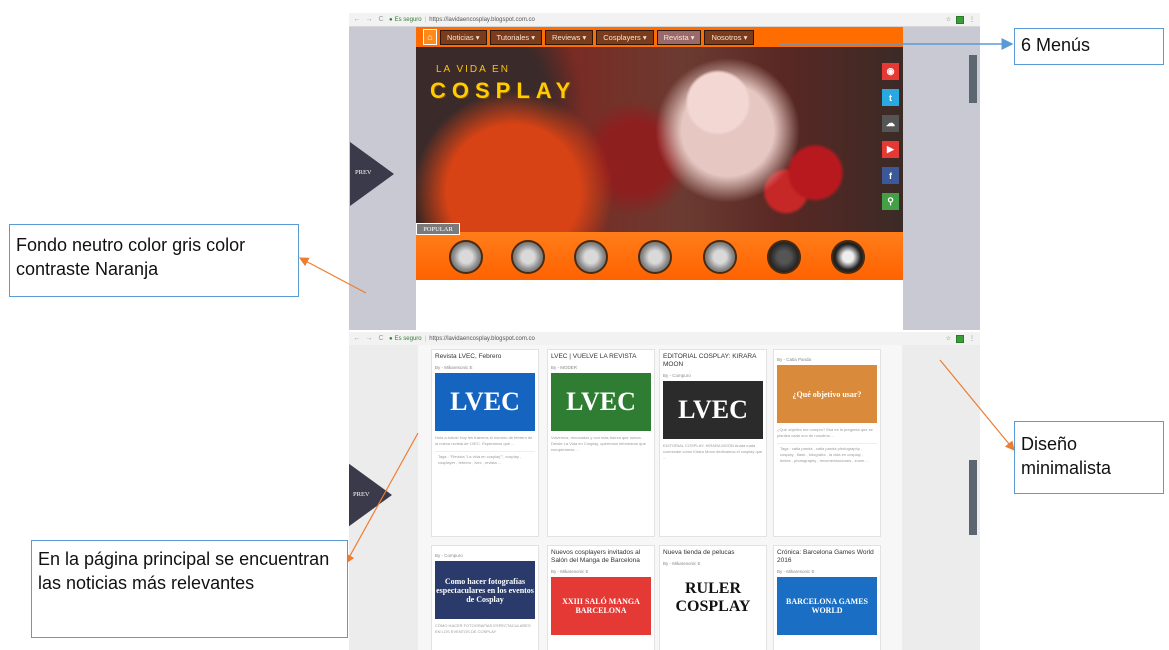 The width and height of the screenshot is (1169, 650). Describe the element at coordinates (827, 606) in the screenshot. I see `post-image: BARCELONA GAMES WORLD` at that location.